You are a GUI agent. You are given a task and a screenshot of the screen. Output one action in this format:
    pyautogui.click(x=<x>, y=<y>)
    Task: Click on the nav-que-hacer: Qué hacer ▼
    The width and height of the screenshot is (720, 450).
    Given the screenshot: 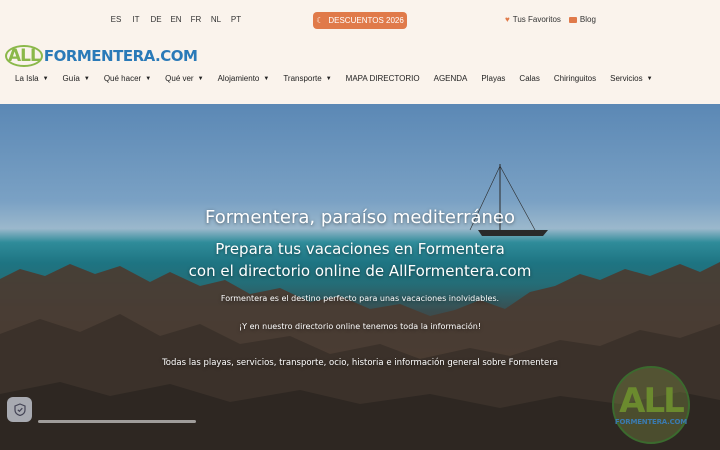 What is the action you would take?
    pyautogui.click(x=127, y=78)
    